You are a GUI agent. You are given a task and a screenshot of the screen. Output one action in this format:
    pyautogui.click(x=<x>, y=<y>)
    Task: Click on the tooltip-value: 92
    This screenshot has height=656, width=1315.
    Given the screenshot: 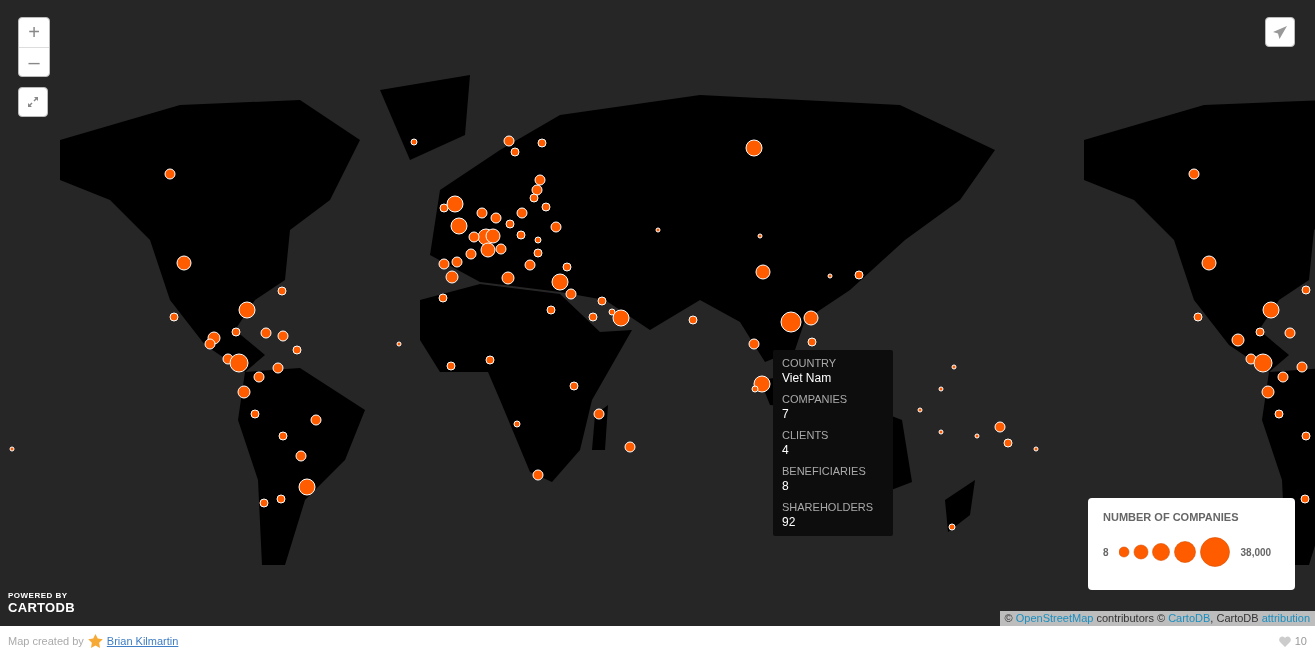 What is the action you would take?
    pyautogui.click(x=789, y=522)
    